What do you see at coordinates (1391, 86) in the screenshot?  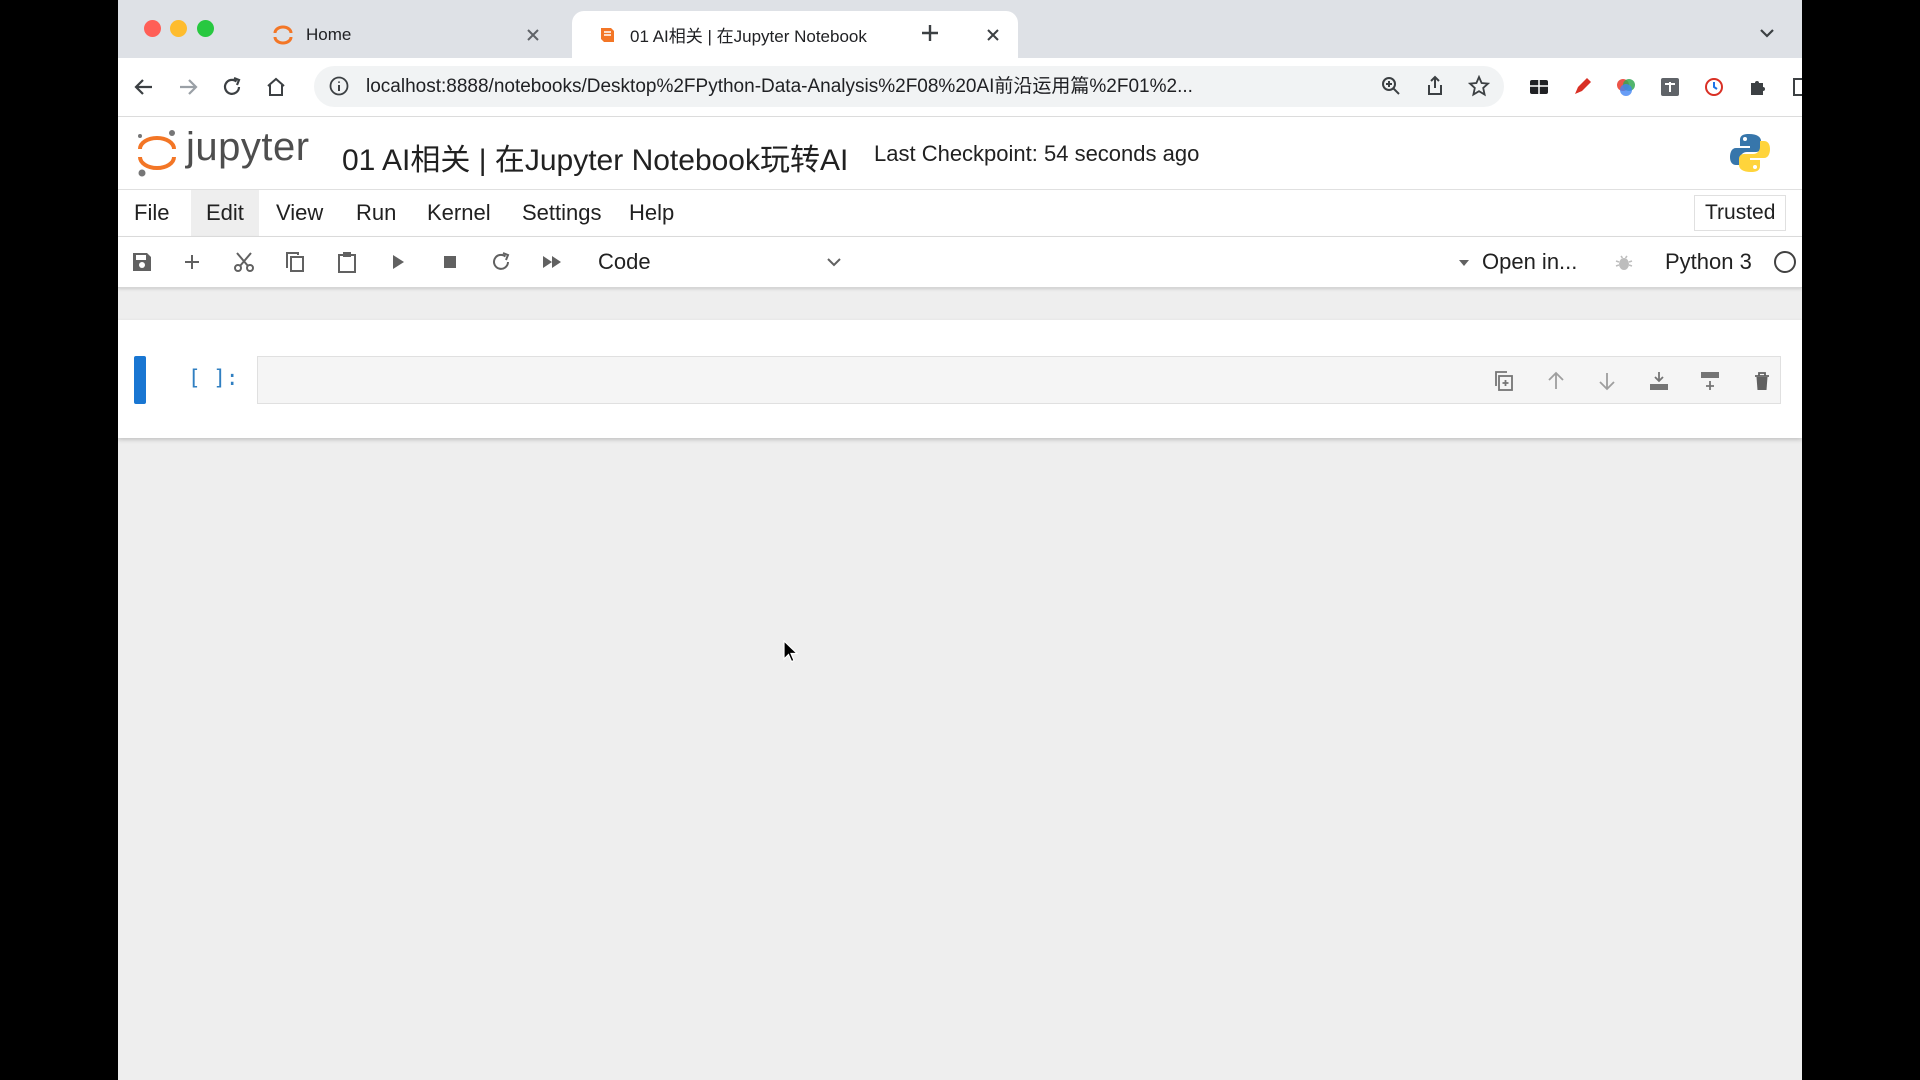 I see `zoom-icon` at bounding box center [1391, 86].